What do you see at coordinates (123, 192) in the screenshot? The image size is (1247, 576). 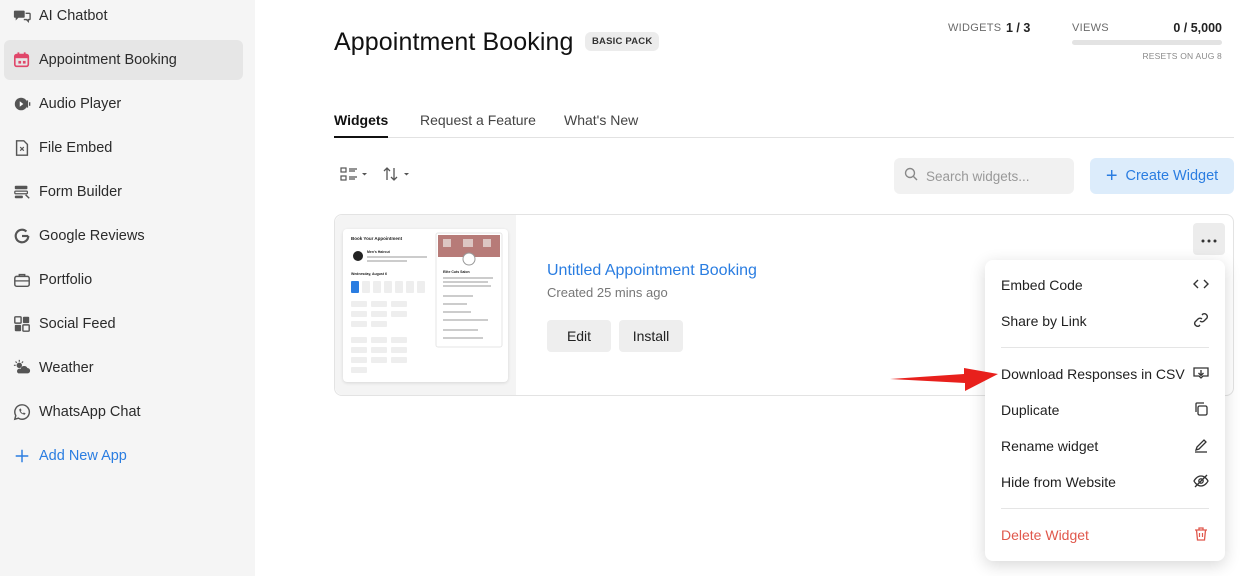 I see `sidebar-item-form-builder: Form Builder` at bounding box center [123, 192].